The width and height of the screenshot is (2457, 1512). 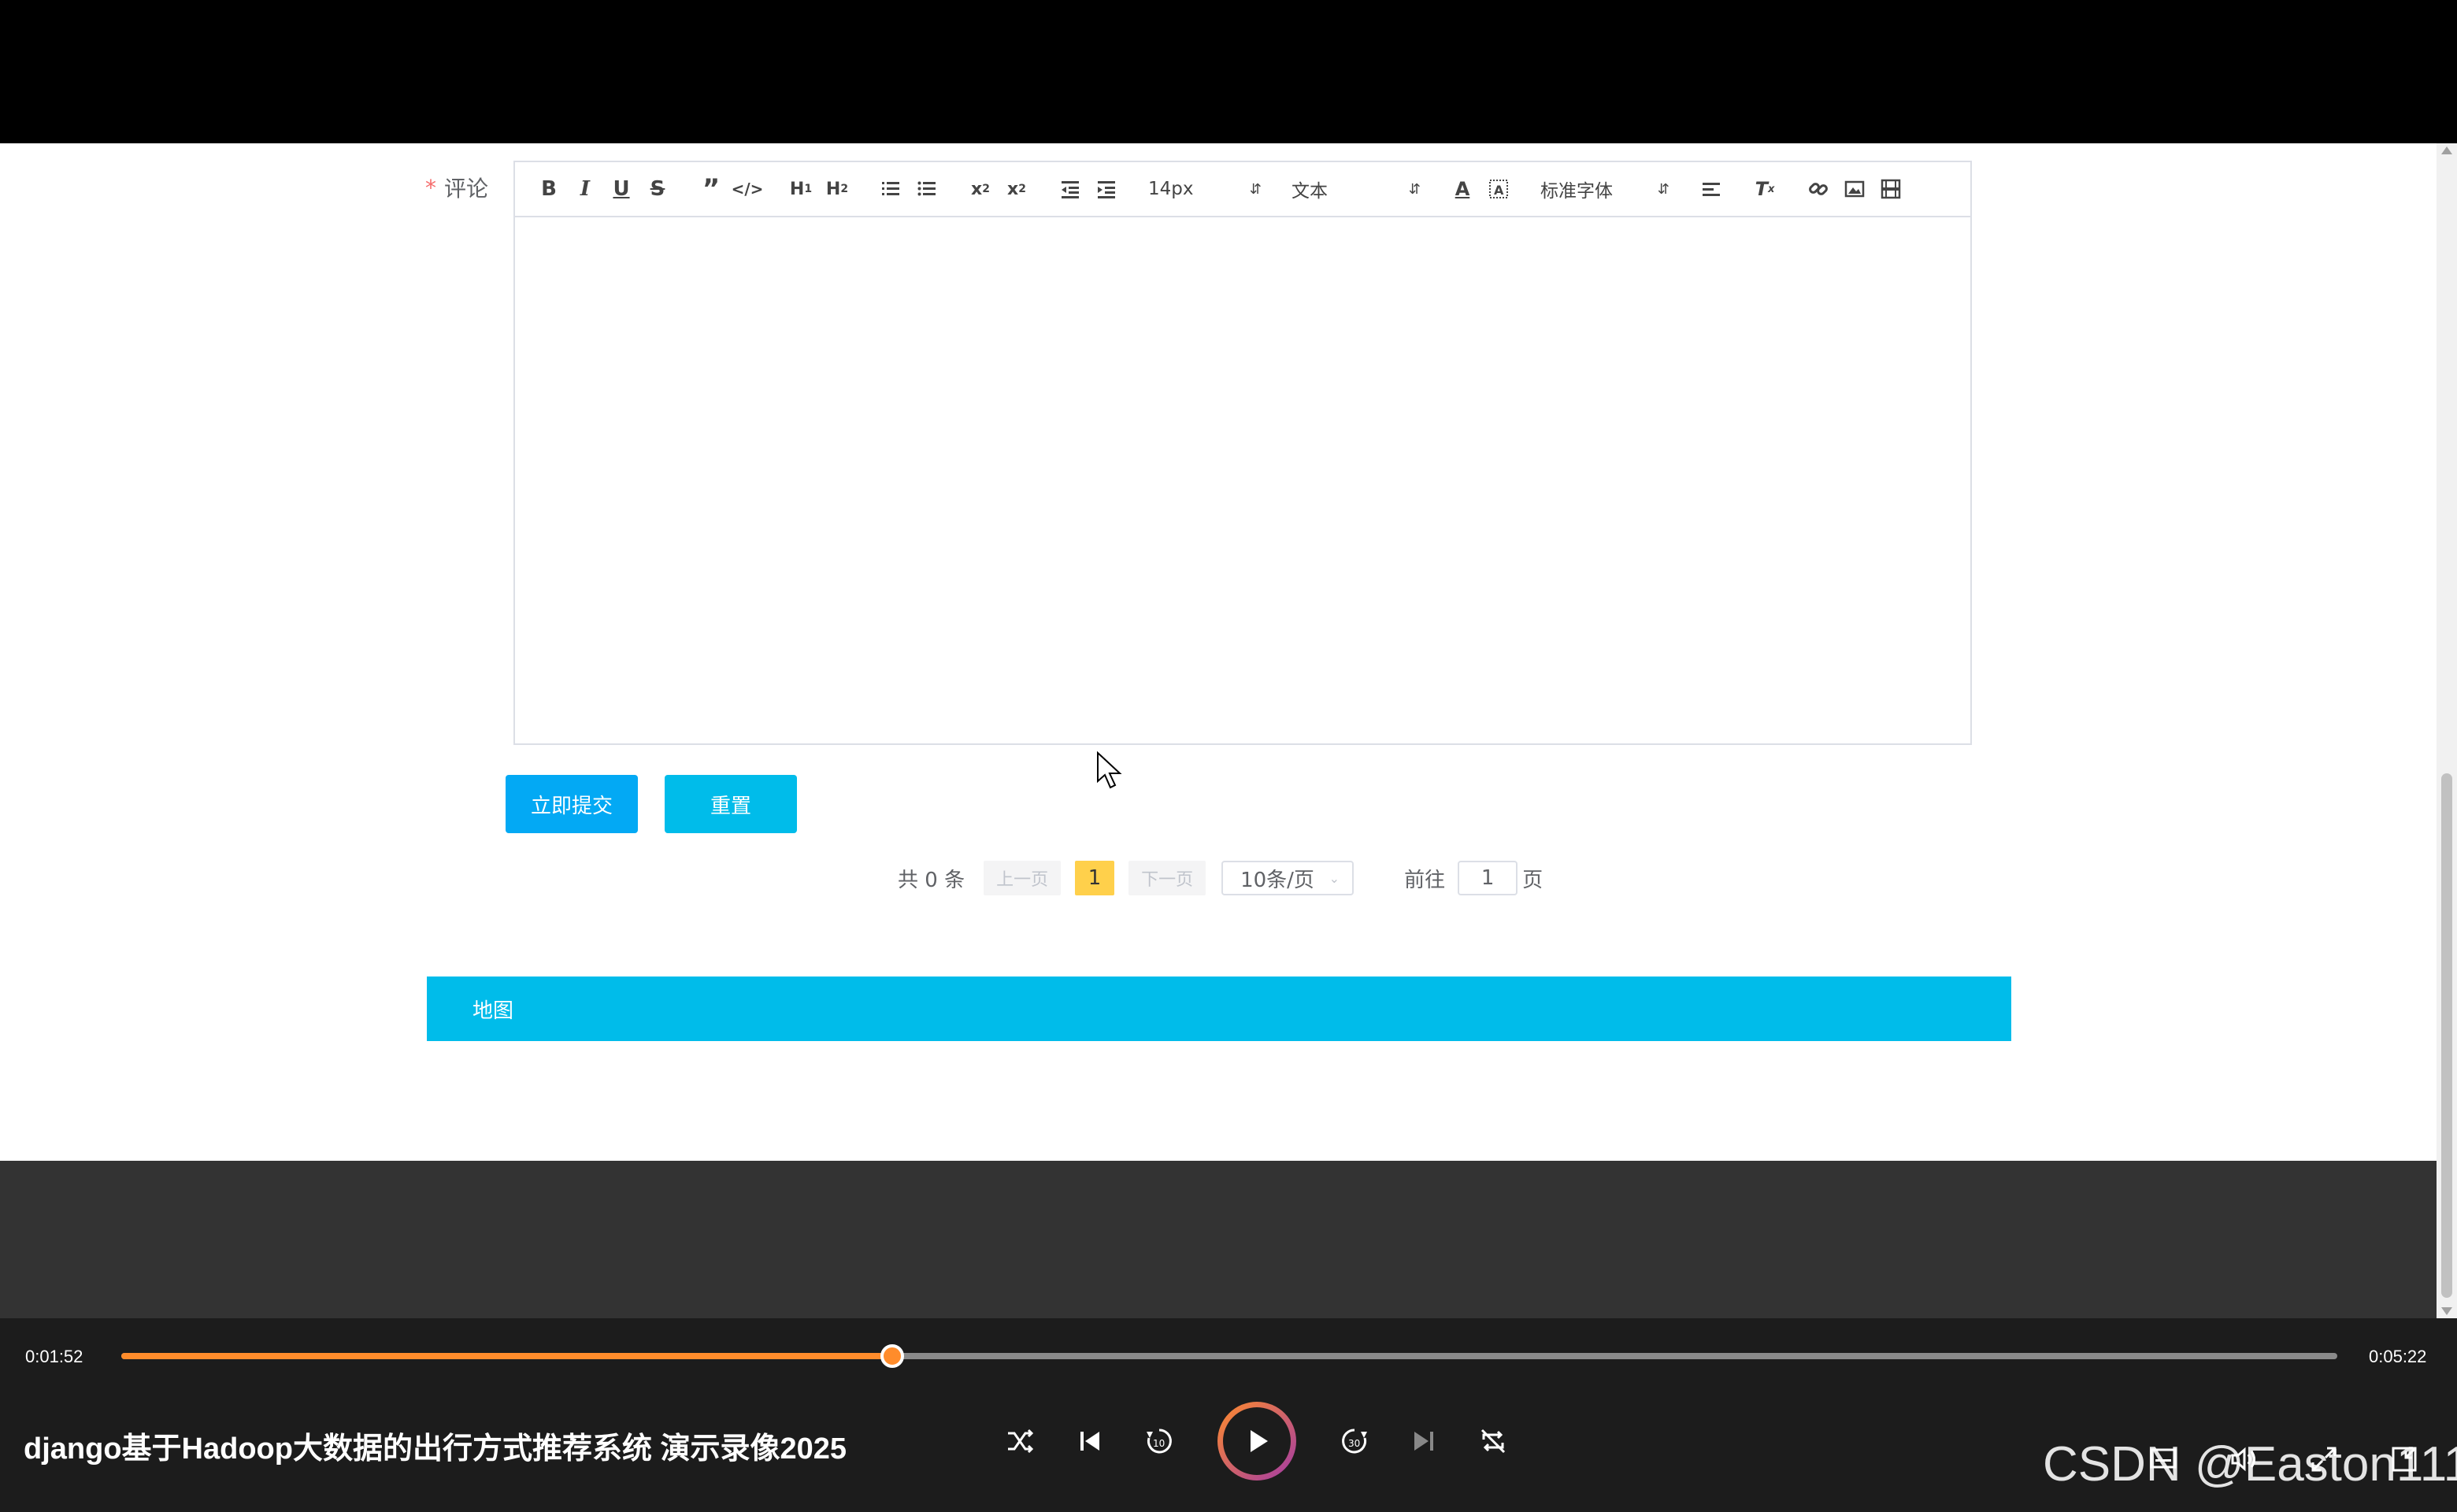 I want to click on heading-2-icon: H2, so click(x=837, y=189).